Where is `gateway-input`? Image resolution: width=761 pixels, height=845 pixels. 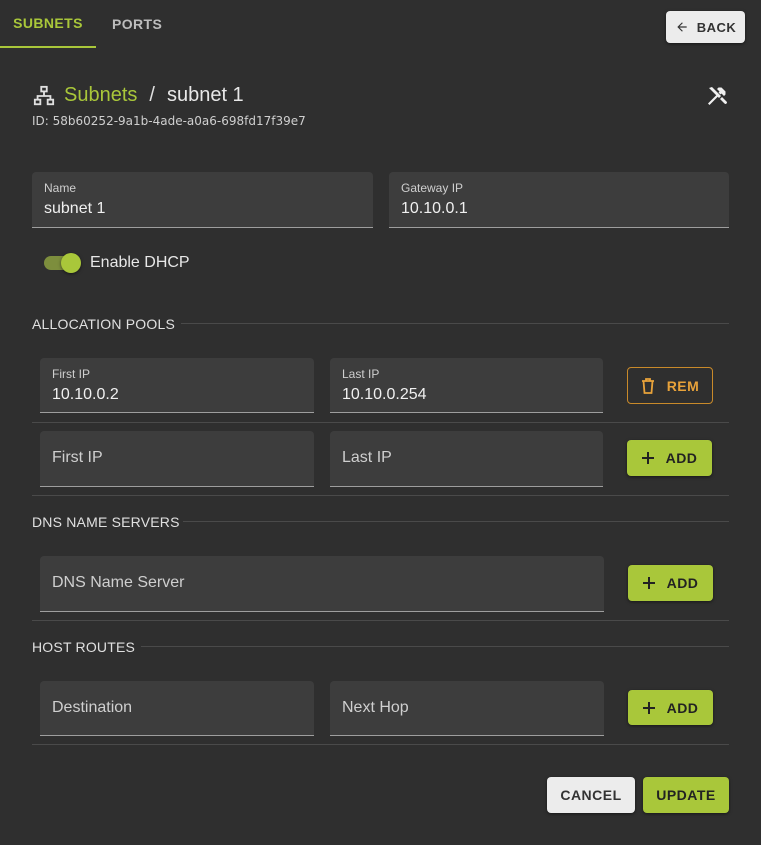
gateway-input is located at coordinates (559, 209).